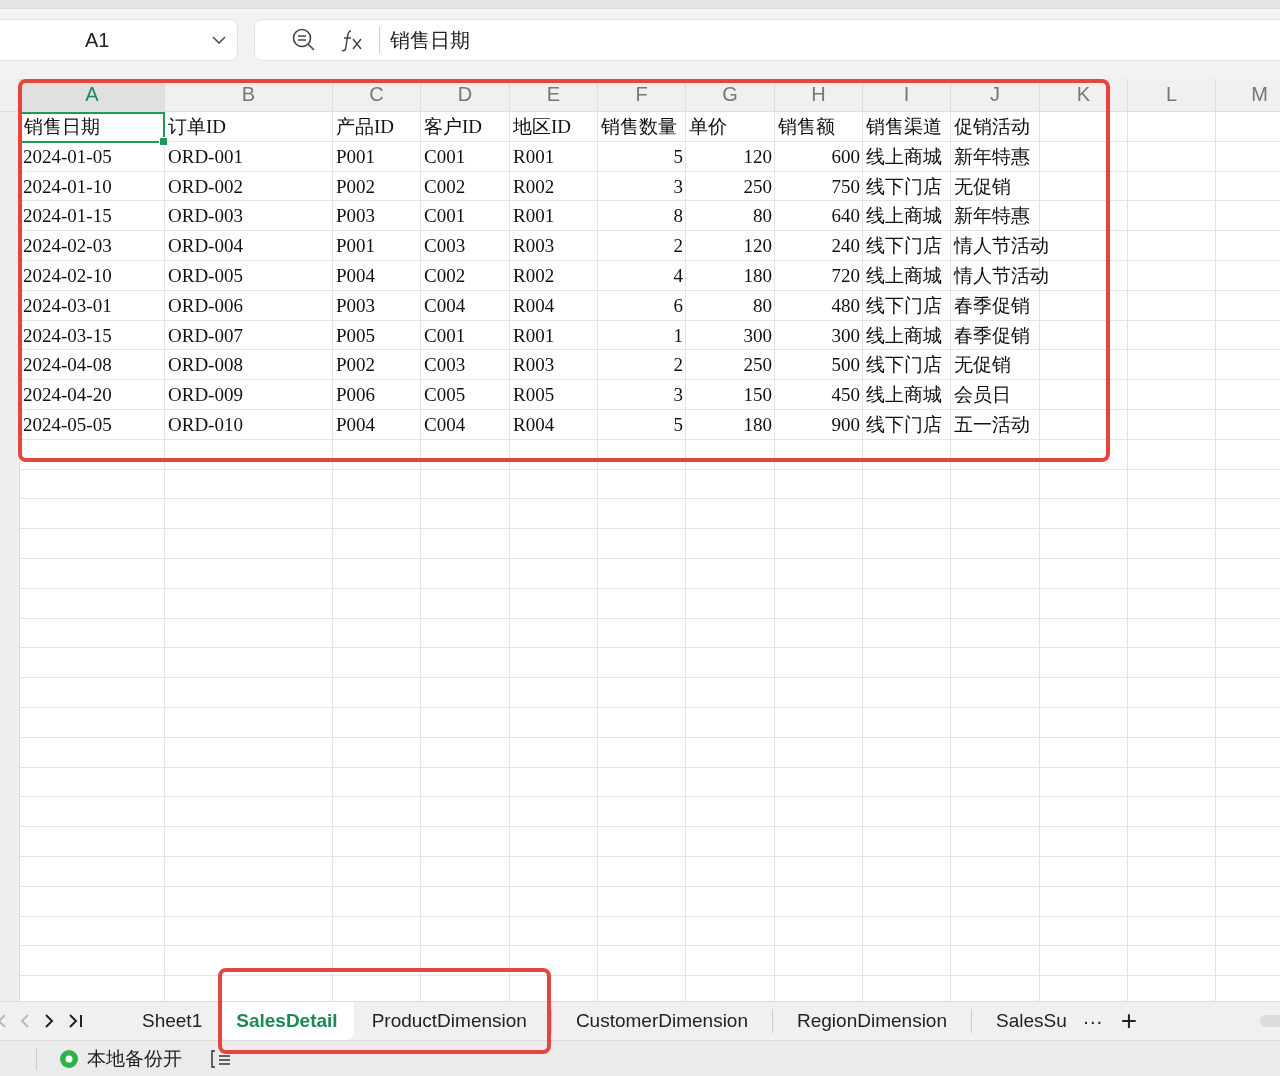 This screenshot has width=1280, height=1076. I want to click on table-cell: P001, so click(356, 156).